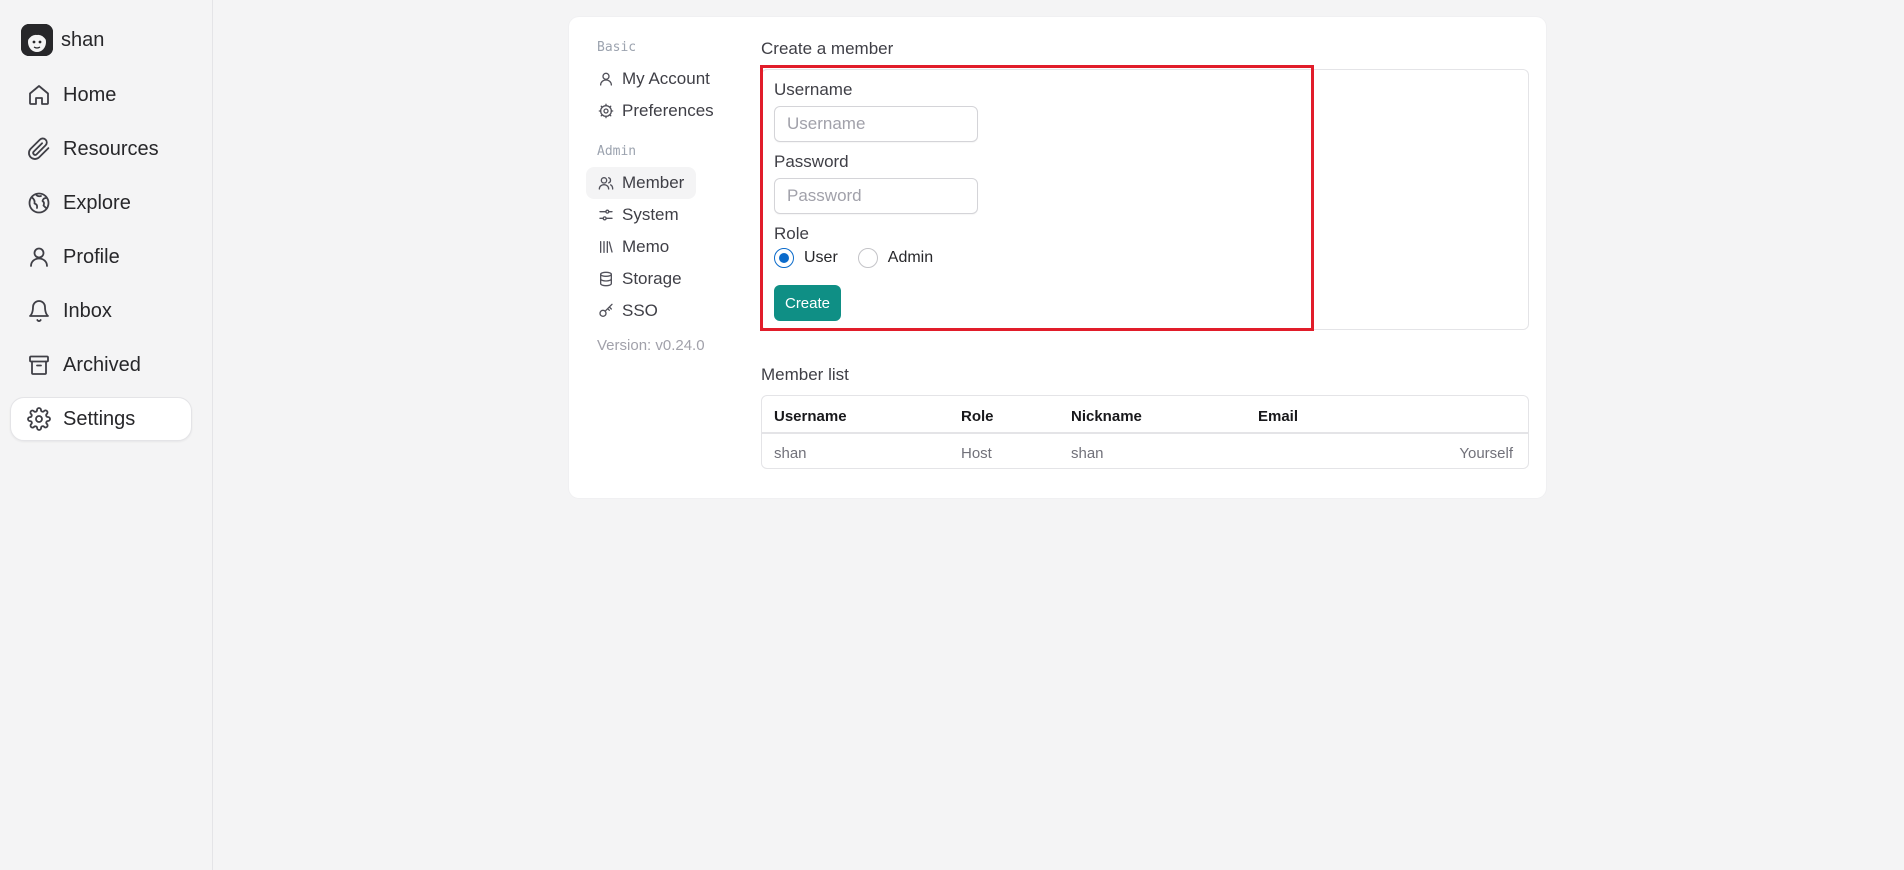 This screenshot has width=1904, height=870. I want to click on nav-item-profile: Profile, so click(101, 257).